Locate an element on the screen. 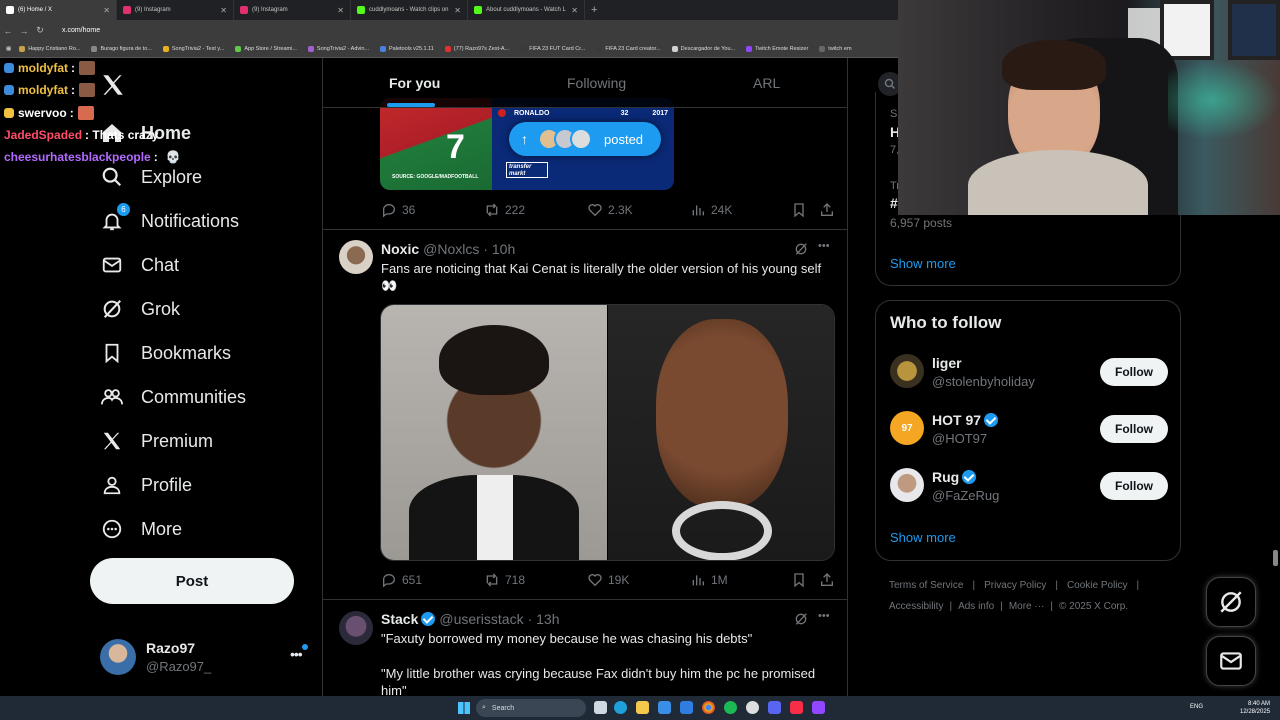 Image resolution: width=1280 pixels, height=720 pixels. reply-button: 36 is located at coordinates (432, 210).